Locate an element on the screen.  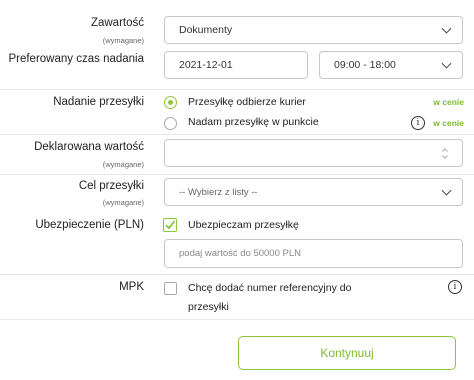
courier-pickup-radio is located at coordinates (170, 102).